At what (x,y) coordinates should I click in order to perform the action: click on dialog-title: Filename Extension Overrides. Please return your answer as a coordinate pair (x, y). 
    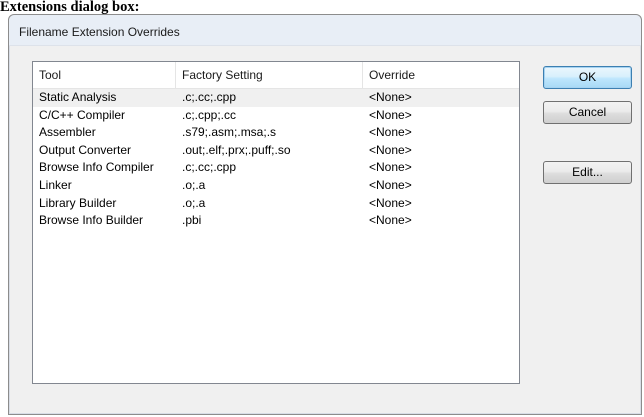
    Looking at the image, I should click on (99, 32).